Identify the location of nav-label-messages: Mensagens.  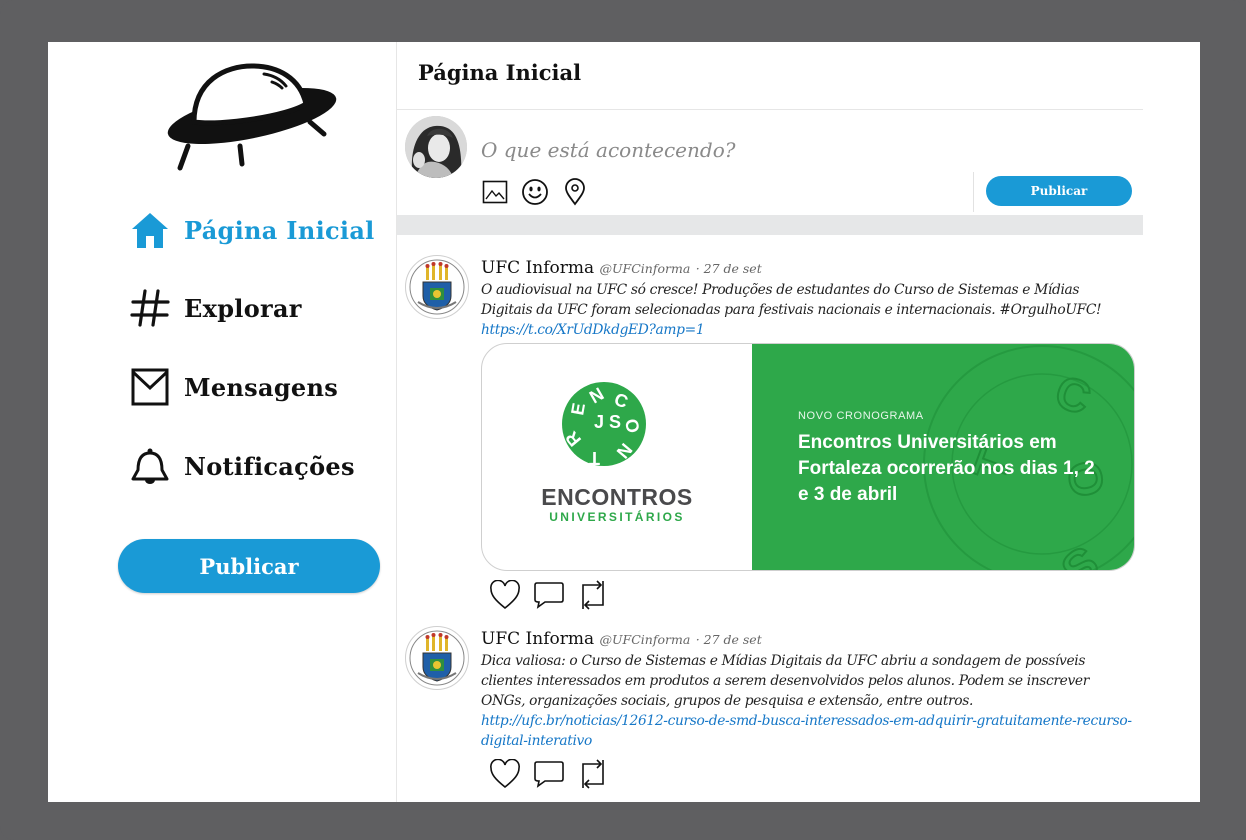
(261, 387).